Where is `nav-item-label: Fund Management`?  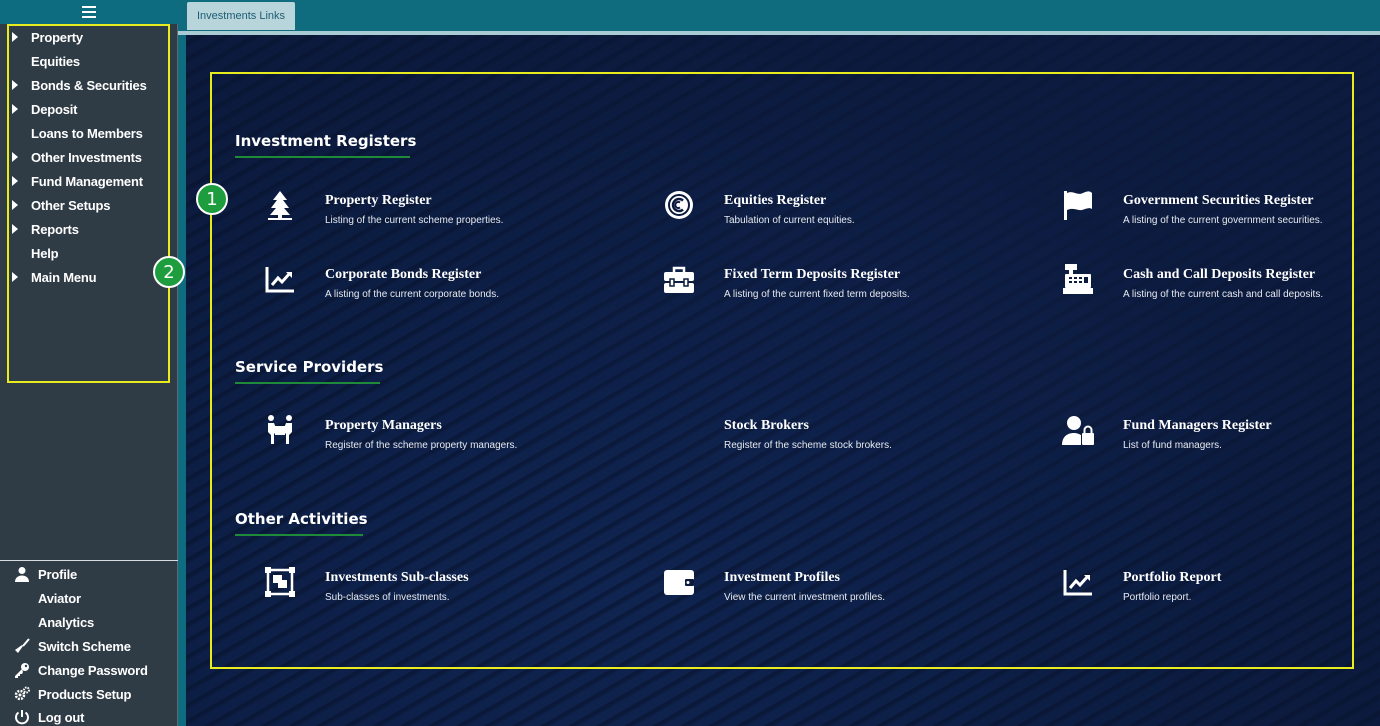
nav-item-label: Fund Management is located at coordinates (87, 181).